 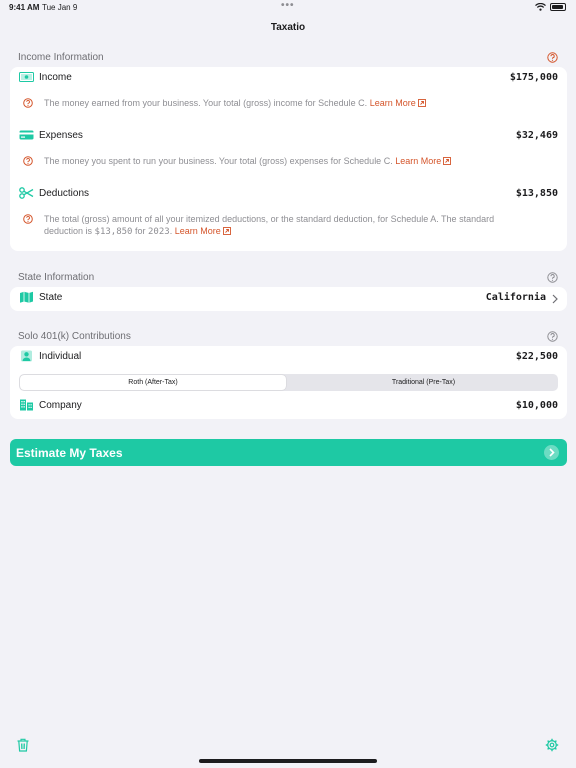 What do you see at coordinates (288, 195) in the screenshot?
I see `deductions-row: Deductions $13,850` at bounding box center [288, 195].